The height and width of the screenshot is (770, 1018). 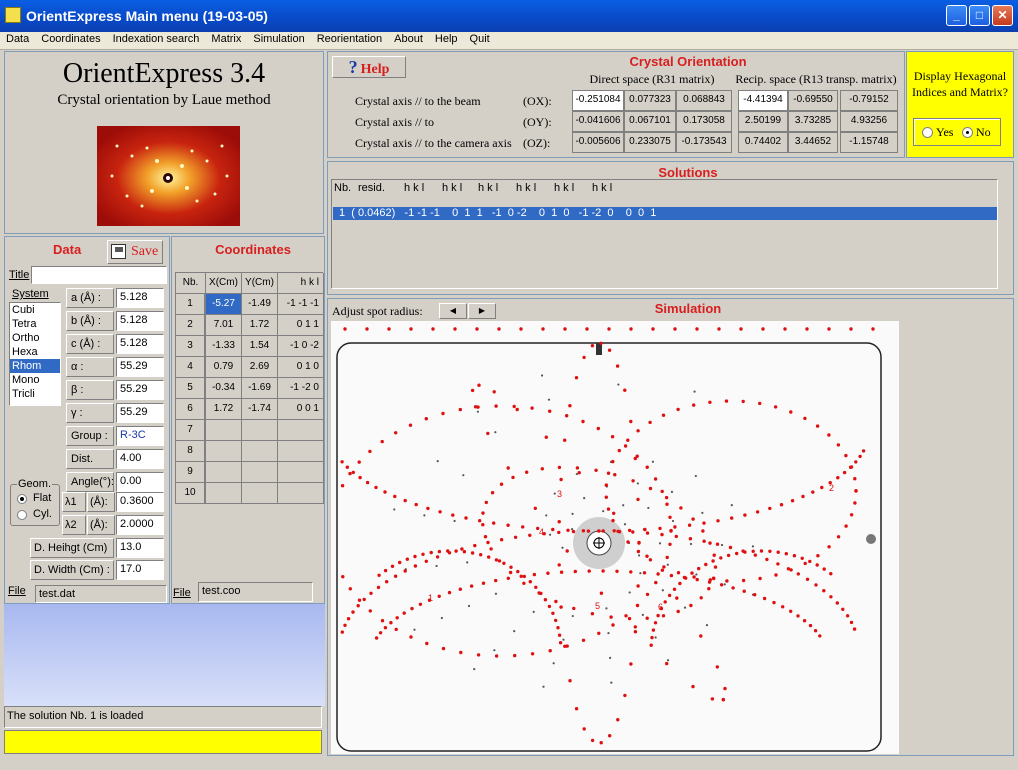 I want to click on coord-cell-2-2: 1.54, so click(x=260, y=346).